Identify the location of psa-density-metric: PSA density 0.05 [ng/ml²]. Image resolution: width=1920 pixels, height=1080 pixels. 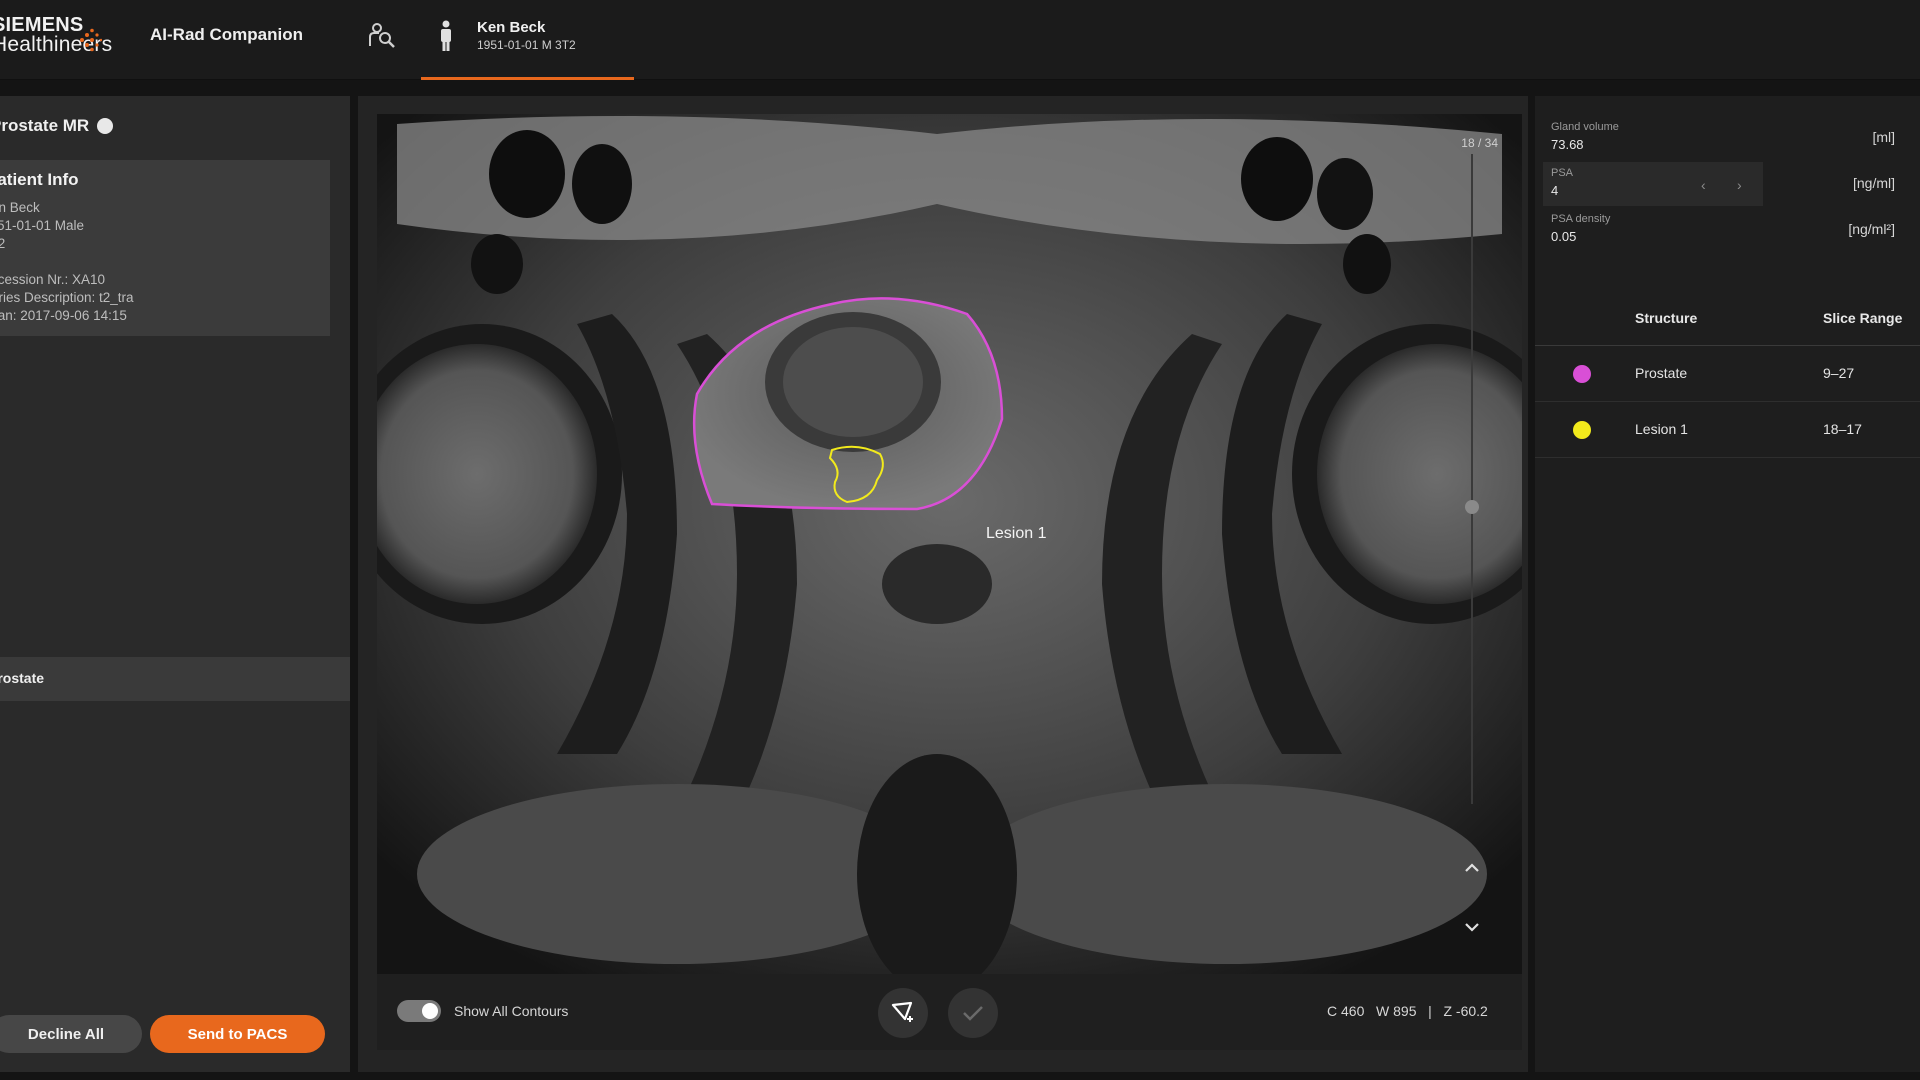
(1719, 230).